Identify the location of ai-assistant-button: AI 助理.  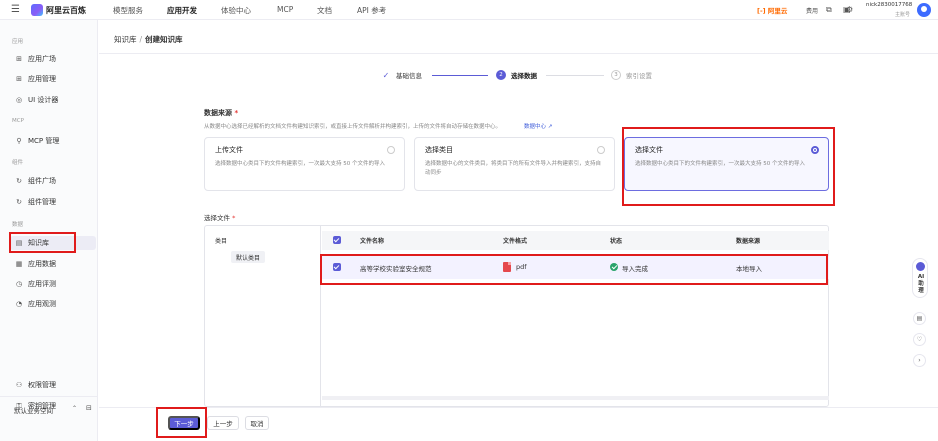
(920, 278).